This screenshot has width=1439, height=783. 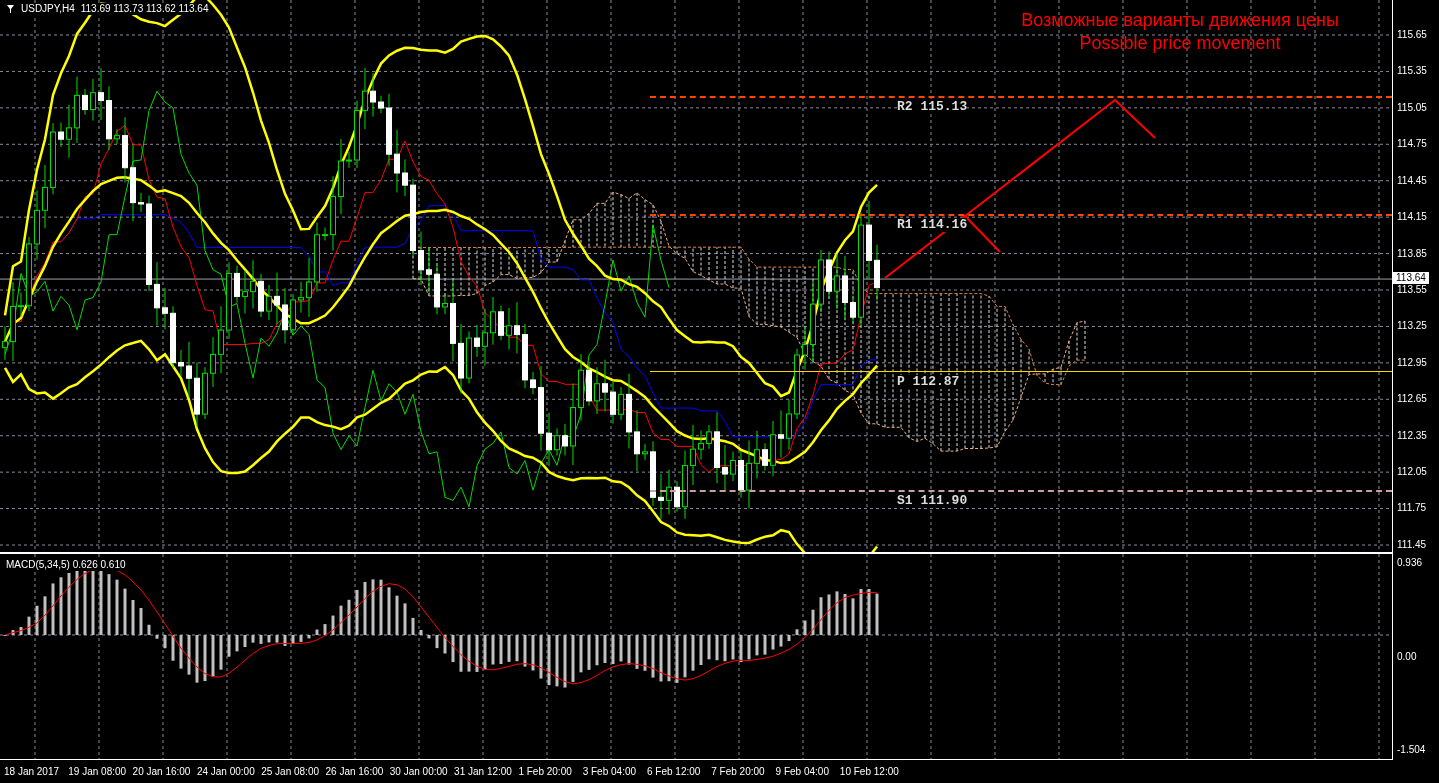 What do you see at coordinates (1412, 253) in the screenshot?
I see `price-label: 113.85` at bounding box center [1412, 253].